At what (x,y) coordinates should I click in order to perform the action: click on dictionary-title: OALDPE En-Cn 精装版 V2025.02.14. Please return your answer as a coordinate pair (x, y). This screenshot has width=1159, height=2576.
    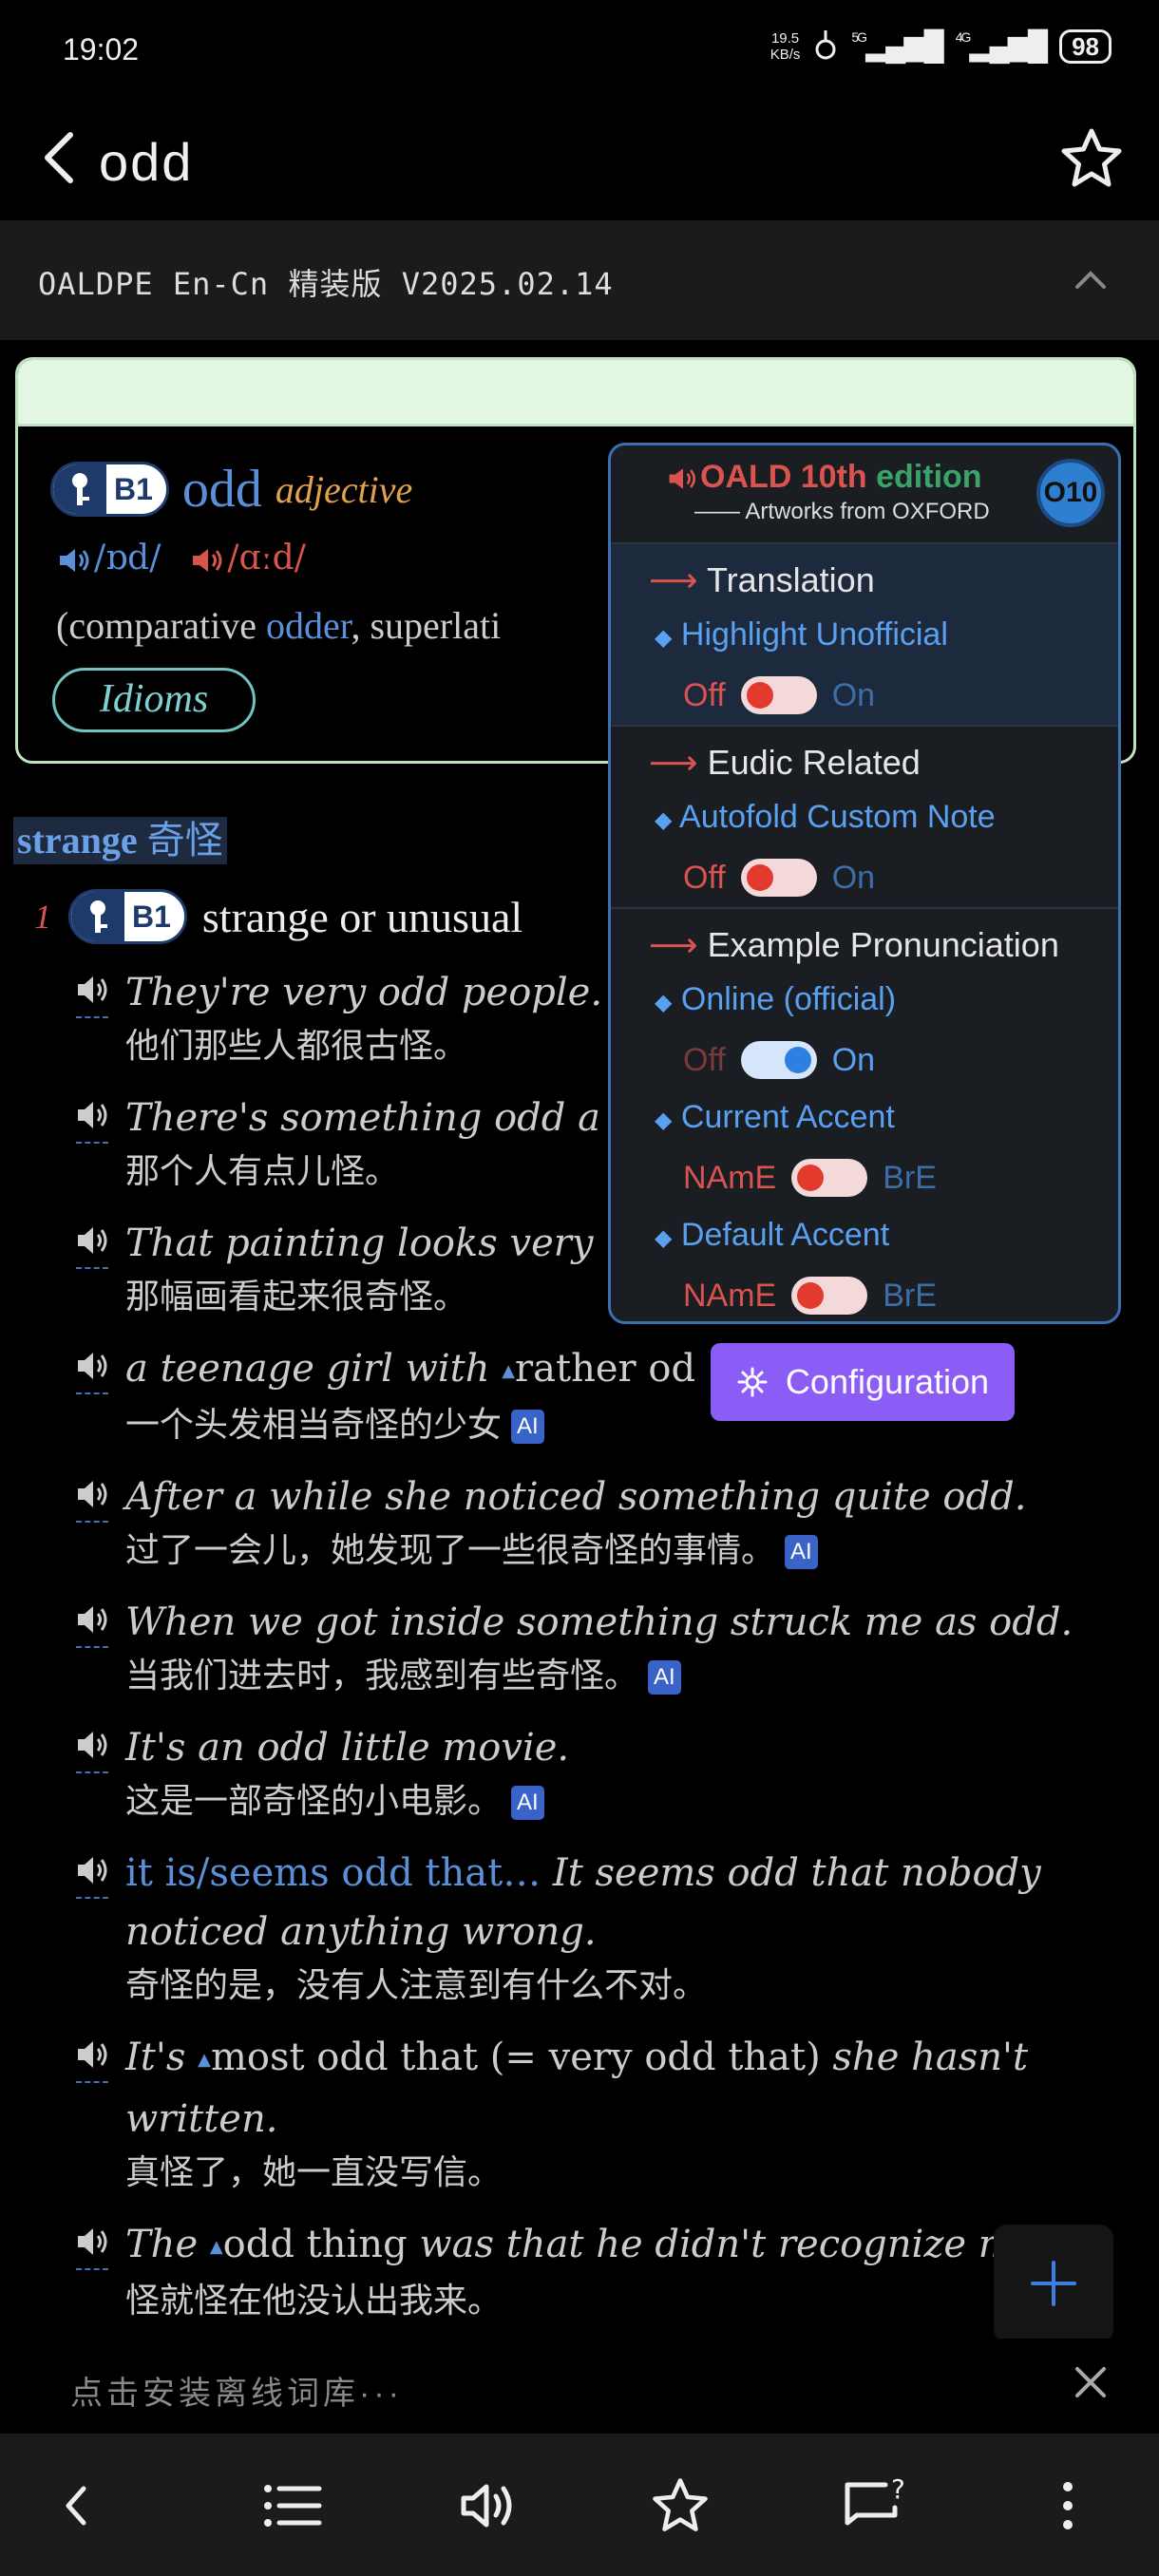
    Looking at the image, I should click on (326, 284).